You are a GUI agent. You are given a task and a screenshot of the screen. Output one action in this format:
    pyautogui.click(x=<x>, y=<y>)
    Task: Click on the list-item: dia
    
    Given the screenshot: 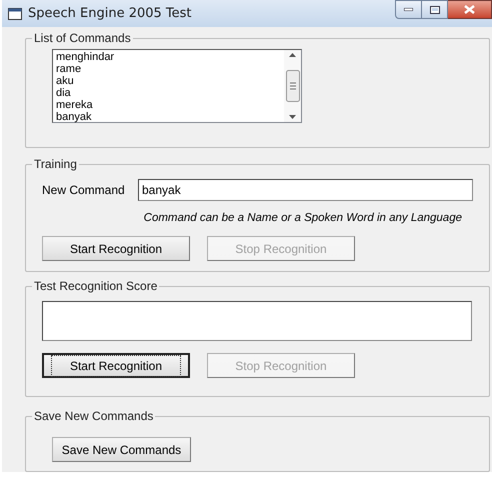 What is the action you would take?
    pyautogui.click(x=170, y=93)
    